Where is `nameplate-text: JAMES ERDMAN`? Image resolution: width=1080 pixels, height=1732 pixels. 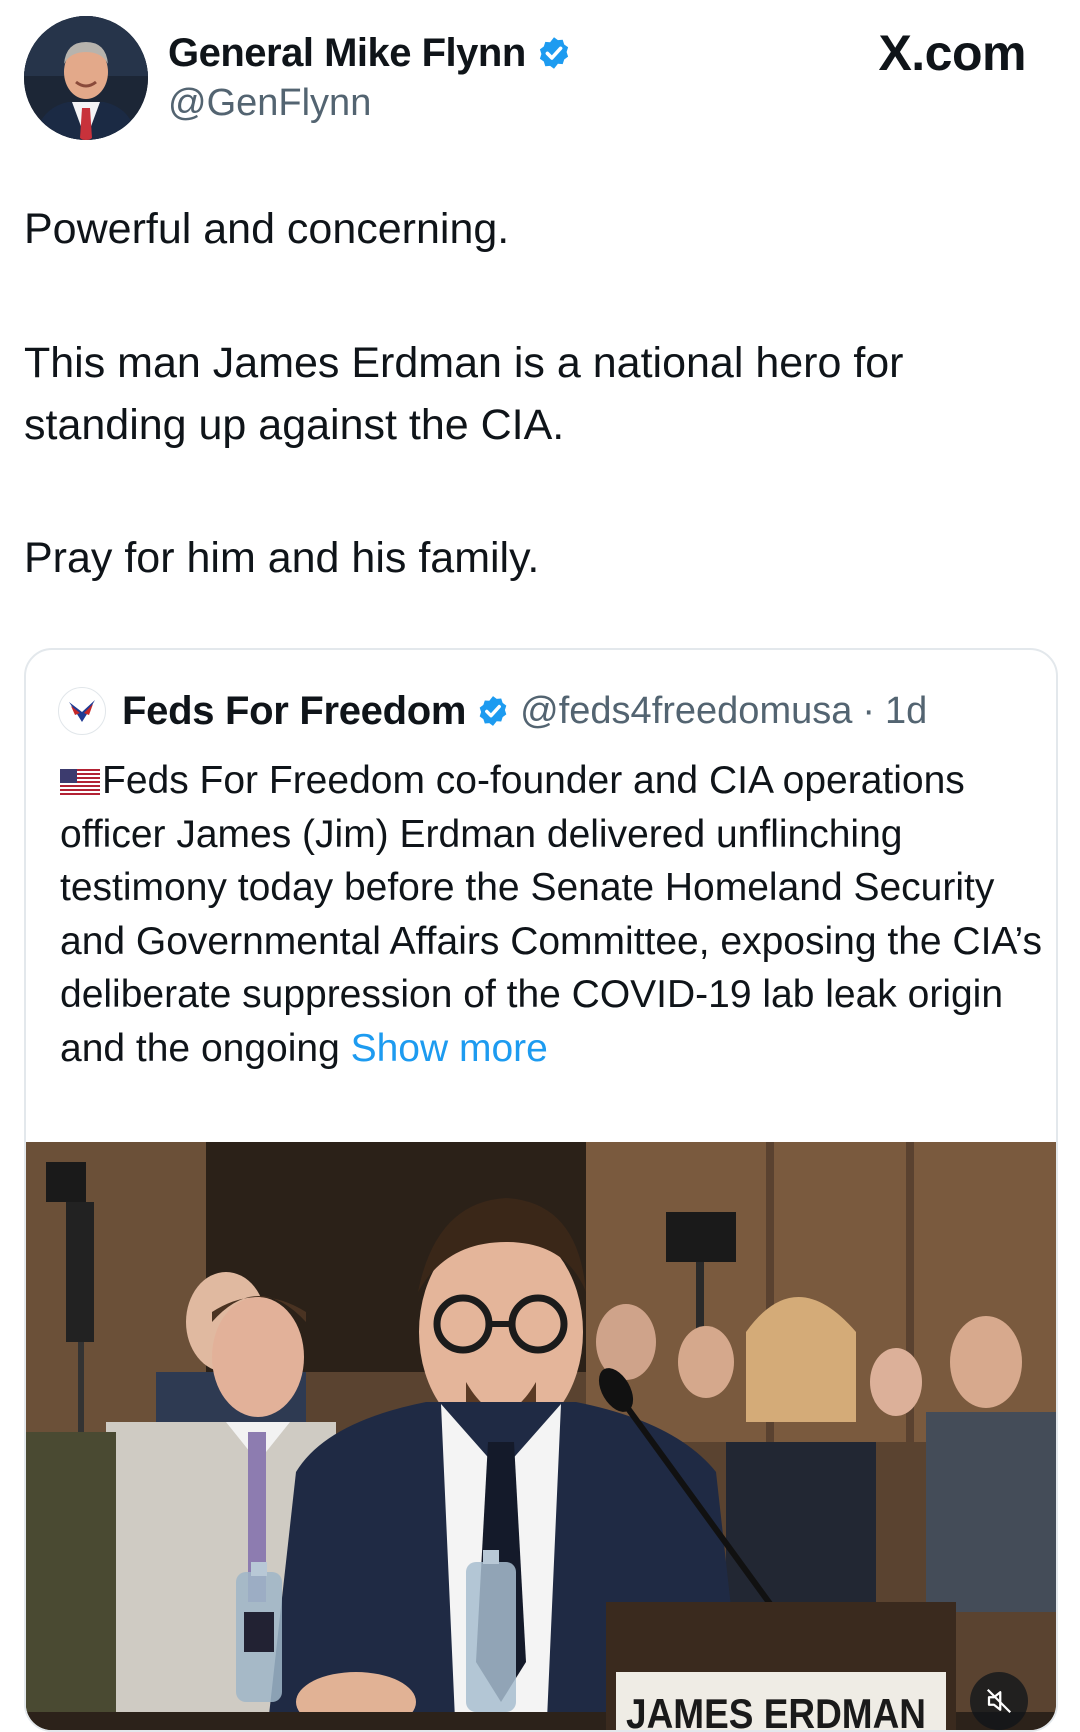
nameplate-text: JAMES ERDMAN is located at coordinates (776, 1711).